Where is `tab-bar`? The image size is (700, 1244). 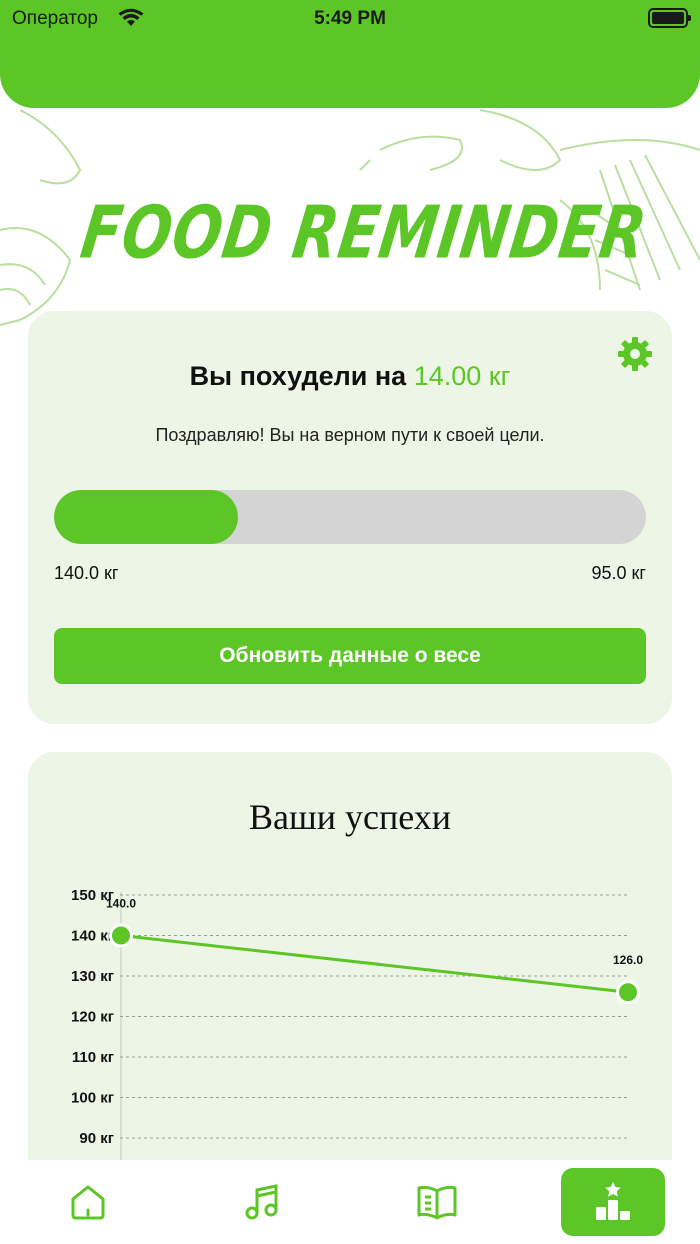
tab-bar is located at coordinates (350, 1202).